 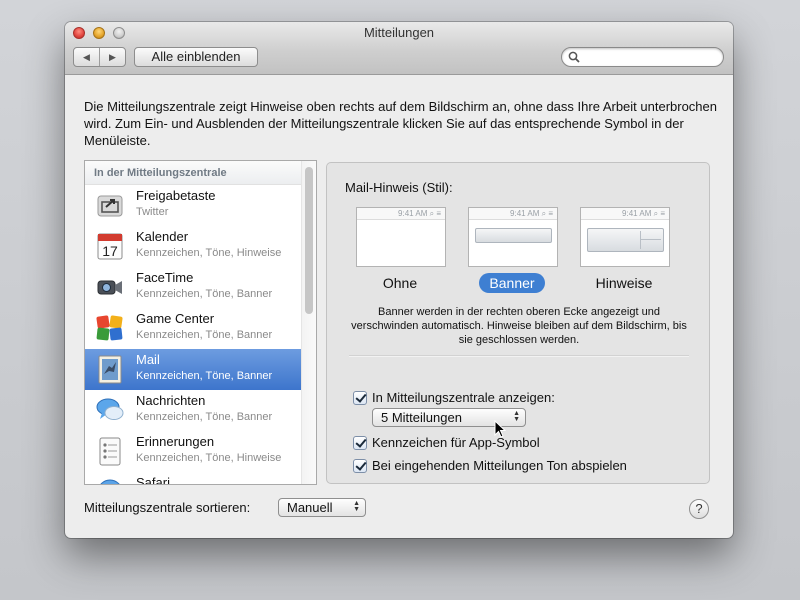 I want to click on list-item-mail: Mail Kennzeichen, Töne, Banner, so click(x=200, y=369).